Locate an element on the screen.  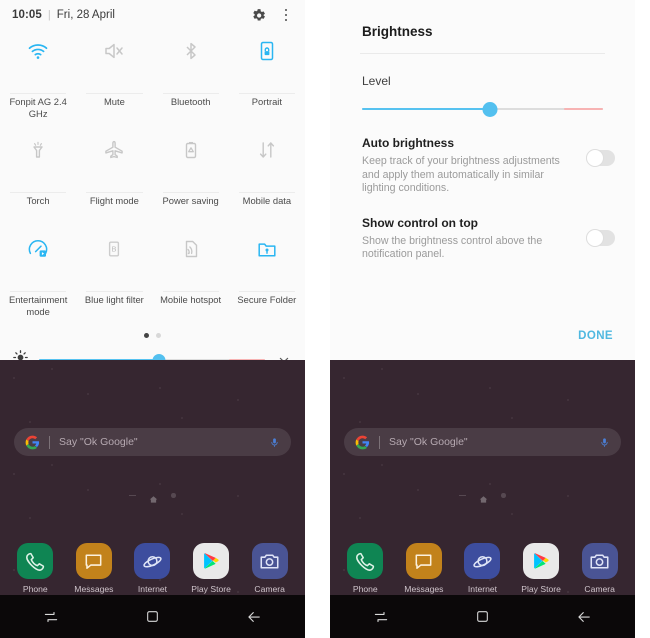
status-time: 10:05 is located at coordinates (27, 15).